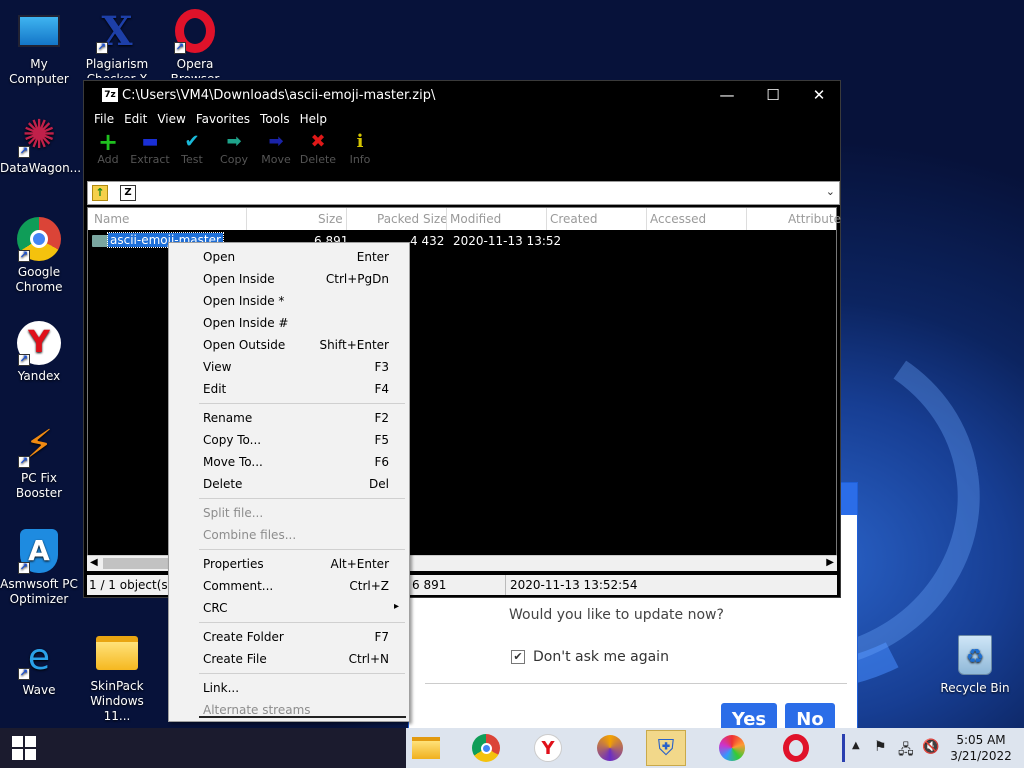  I want to click on start-button, so click(24, 748).